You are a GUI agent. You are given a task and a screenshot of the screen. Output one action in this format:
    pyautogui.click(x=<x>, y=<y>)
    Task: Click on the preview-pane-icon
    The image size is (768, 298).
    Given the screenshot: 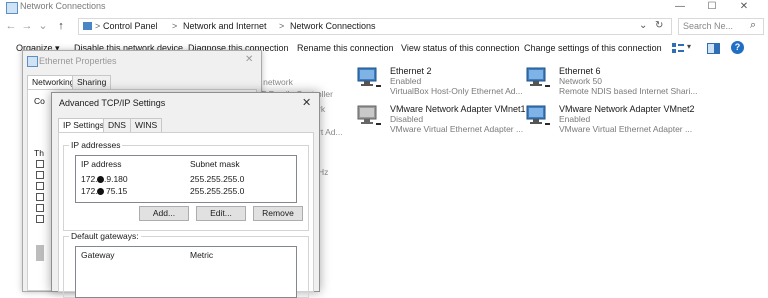 What is the action you would take?
    pyautogui.click(x=713, y=48)
    